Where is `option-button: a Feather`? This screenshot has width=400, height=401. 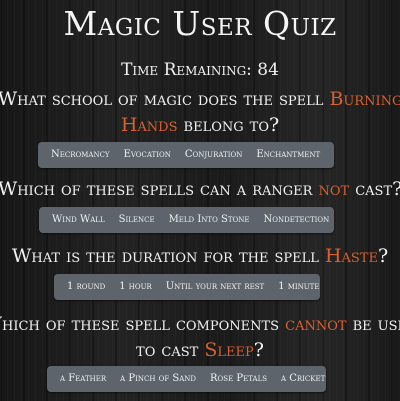
option-button: a Feather is located at coordinates (83, 379).